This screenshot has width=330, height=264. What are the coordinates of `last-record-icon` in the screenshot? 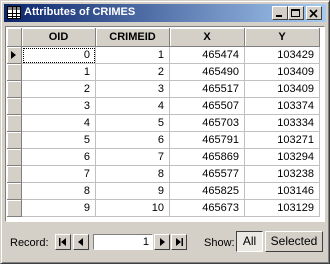 It's located at (179, 242).